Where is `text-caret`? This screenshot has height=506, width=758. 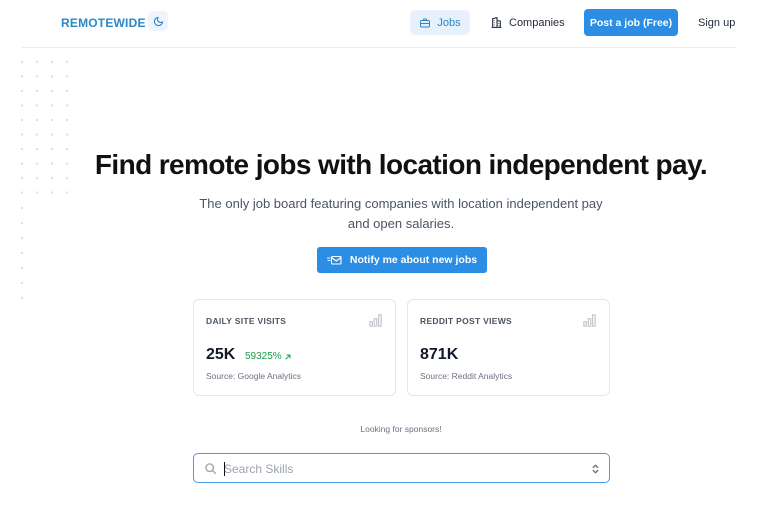 text-caret is located at coordinates (224, 469).